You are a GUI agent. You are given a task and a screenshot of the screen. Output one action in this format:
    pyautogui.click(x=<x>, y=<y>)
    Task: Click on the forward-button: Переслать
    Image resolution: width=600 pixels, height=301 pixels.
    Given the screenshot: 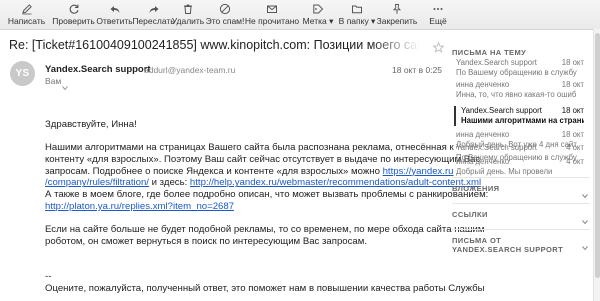 What is the action you would take?
    pyautogui.click(x=153, y=14)
    